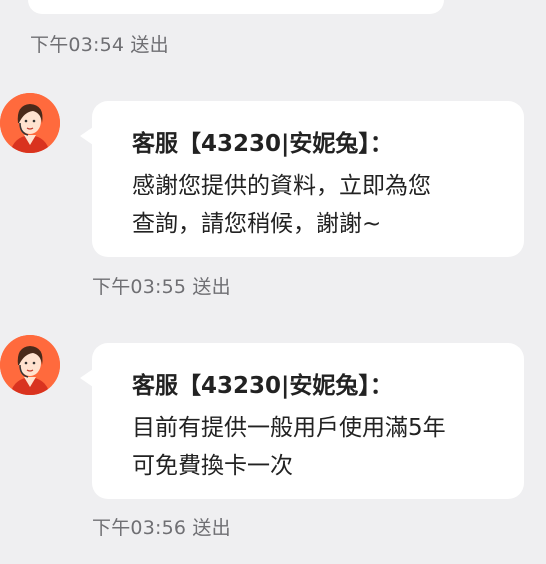  Describe the element at coordinates (289, 428) in the screenshot. I see `message-text-line: 目前有提供一般用戶使用滿5年` at that location.